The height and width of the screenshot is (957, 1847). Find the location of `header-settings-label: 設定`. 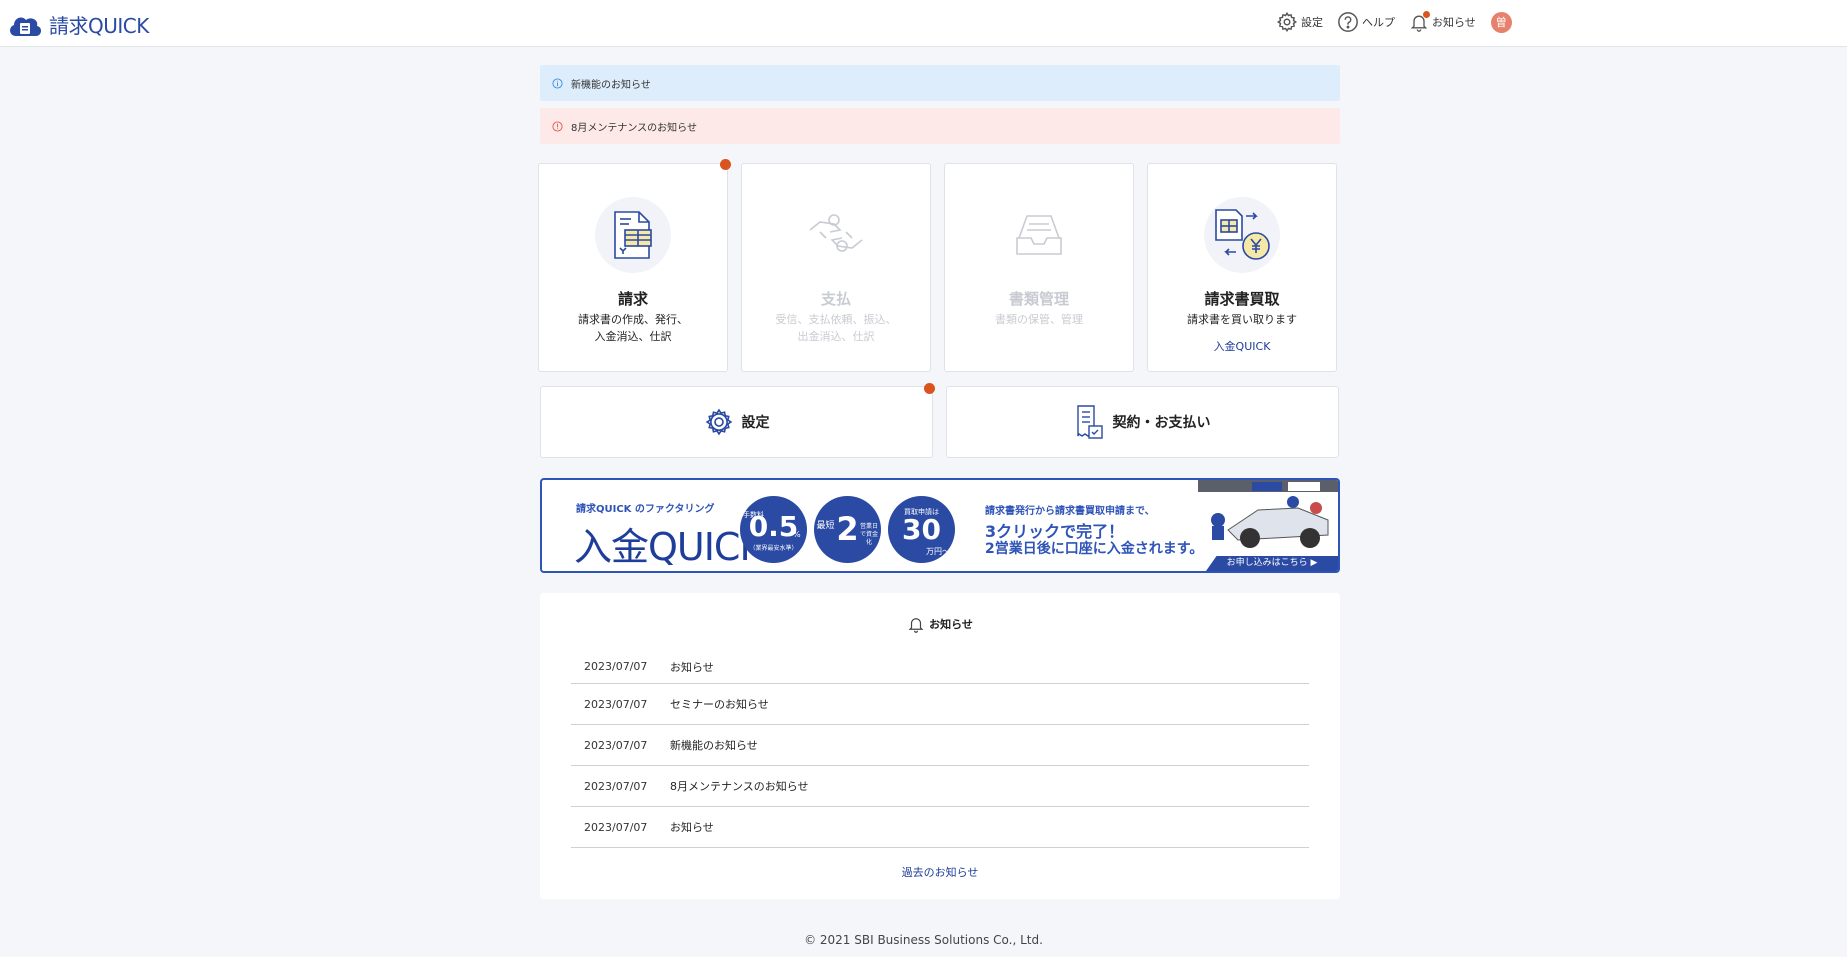

header-settings-label: 設定 is located at coordinates (1312, 22).